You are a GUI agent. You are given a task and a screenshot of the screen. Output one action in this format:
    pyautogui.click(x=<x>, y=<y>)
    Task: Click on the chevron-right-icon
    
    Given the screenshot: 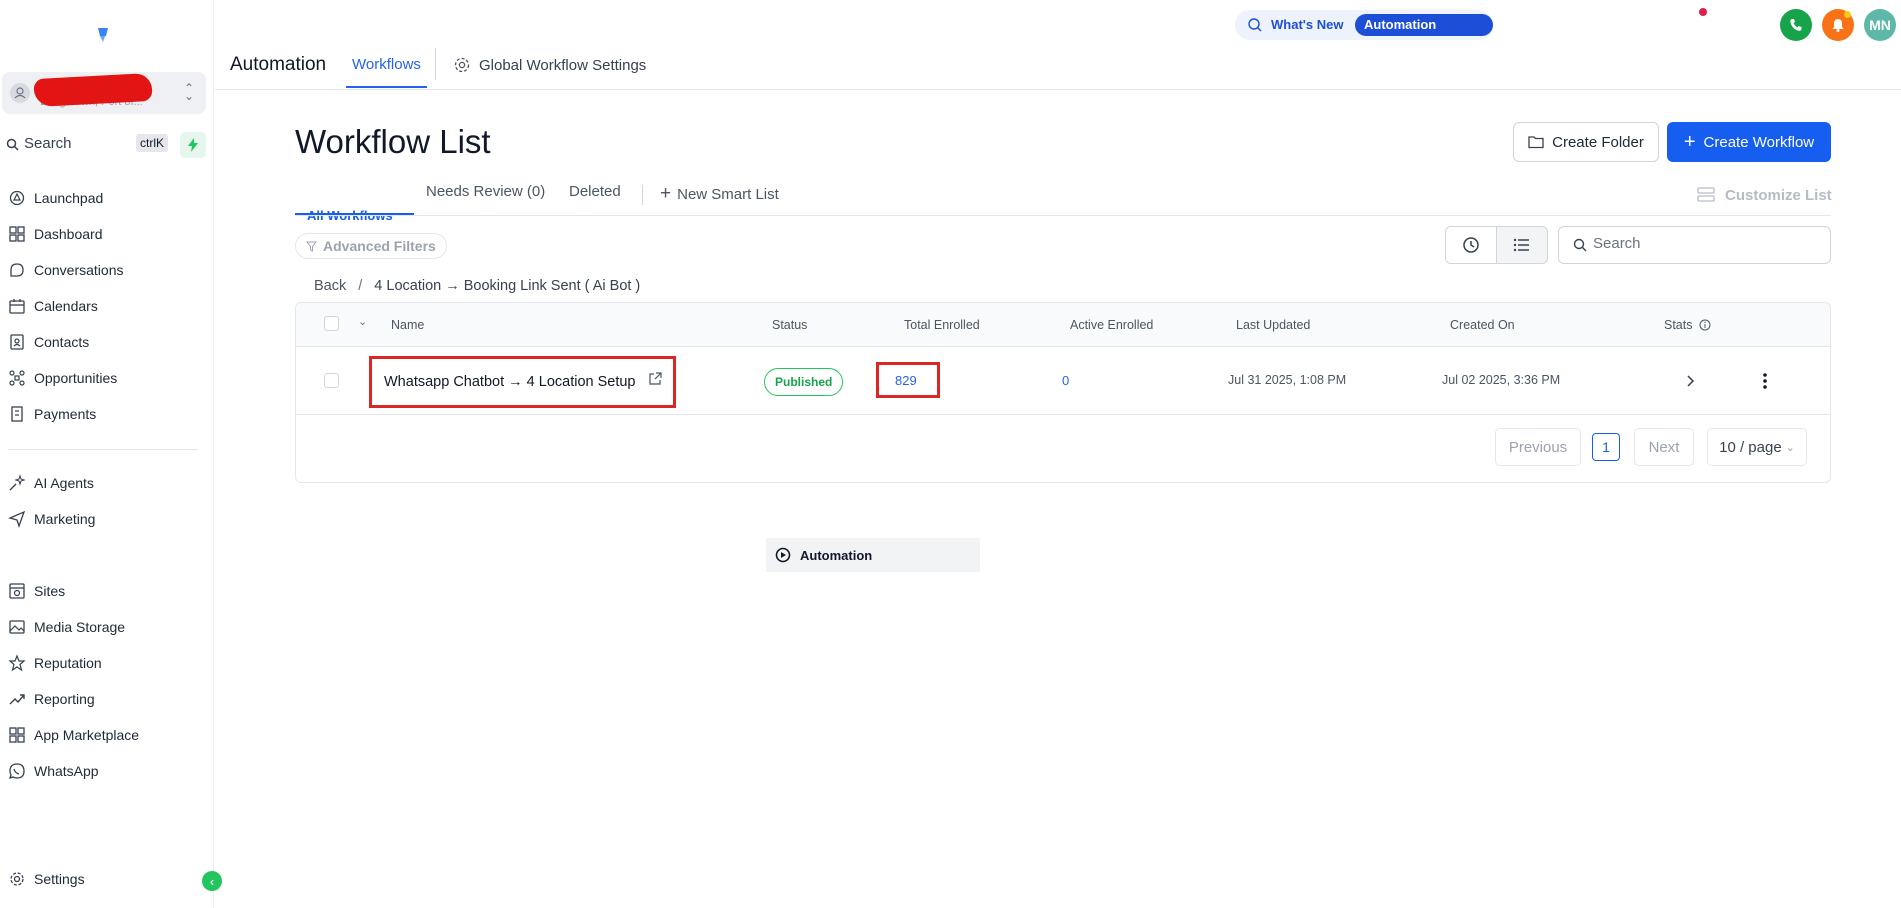 What is the action you would take?
    pyautogui.click(x=1690, y=381)
    